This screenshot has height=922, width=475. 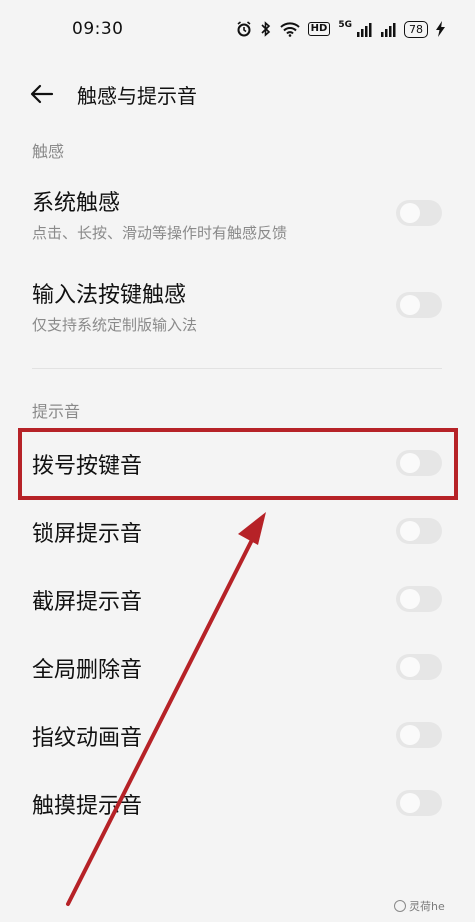 I want to click on status-icons: HD 5G 78, so click(x=340, y=29).